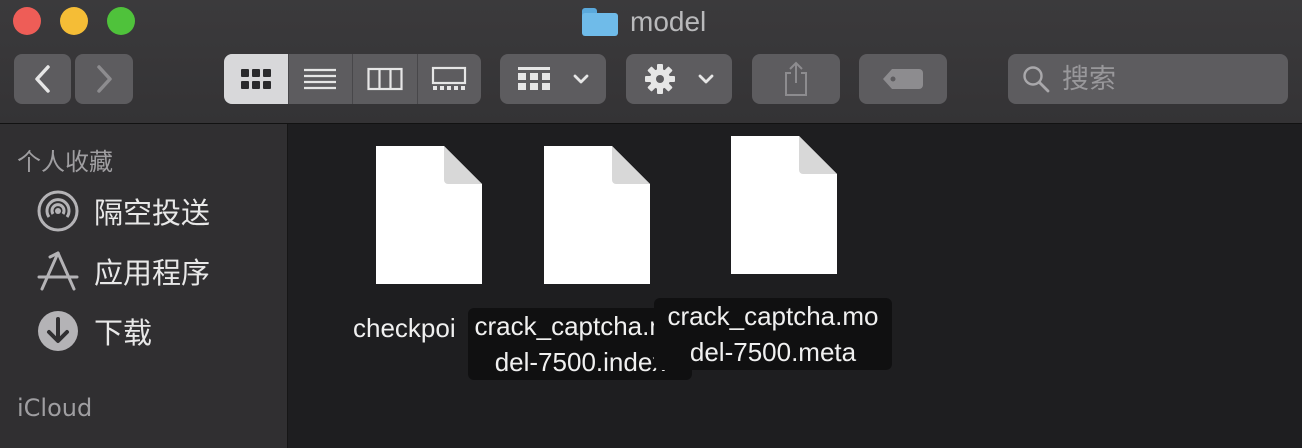  I want to click on list-view-icon, so click(320, 79).